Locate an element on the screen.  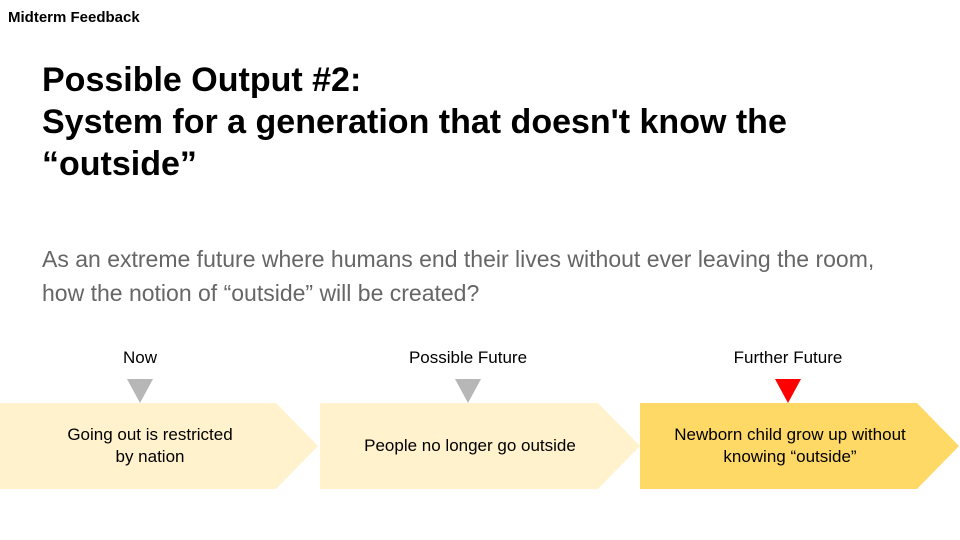
header-label: Midterm Feedback is located at coordinates (74, 17).